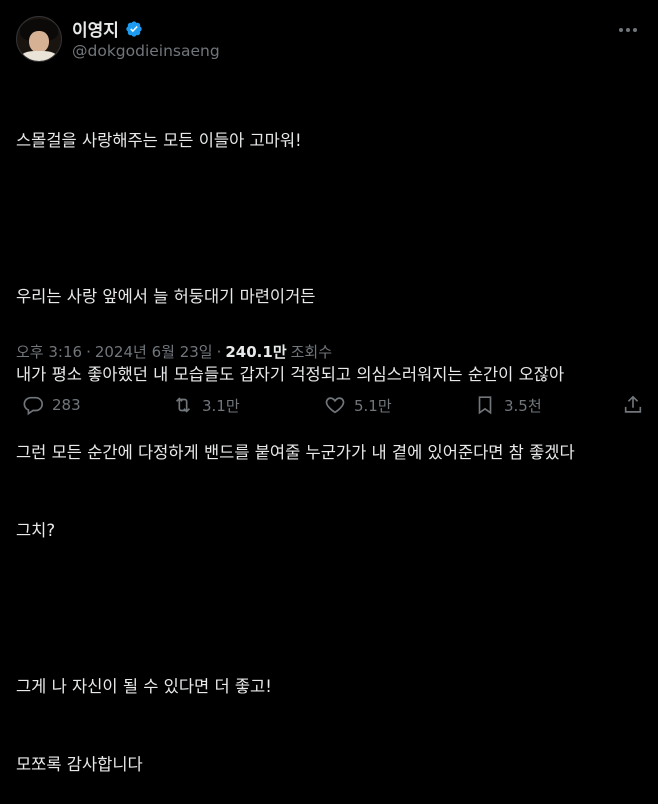 The height and width of the screenshot is (804, 658). Describe the element at coordinates (523, 405) in the screenshot. I see `bookmark-count: 3.5천` at that location.